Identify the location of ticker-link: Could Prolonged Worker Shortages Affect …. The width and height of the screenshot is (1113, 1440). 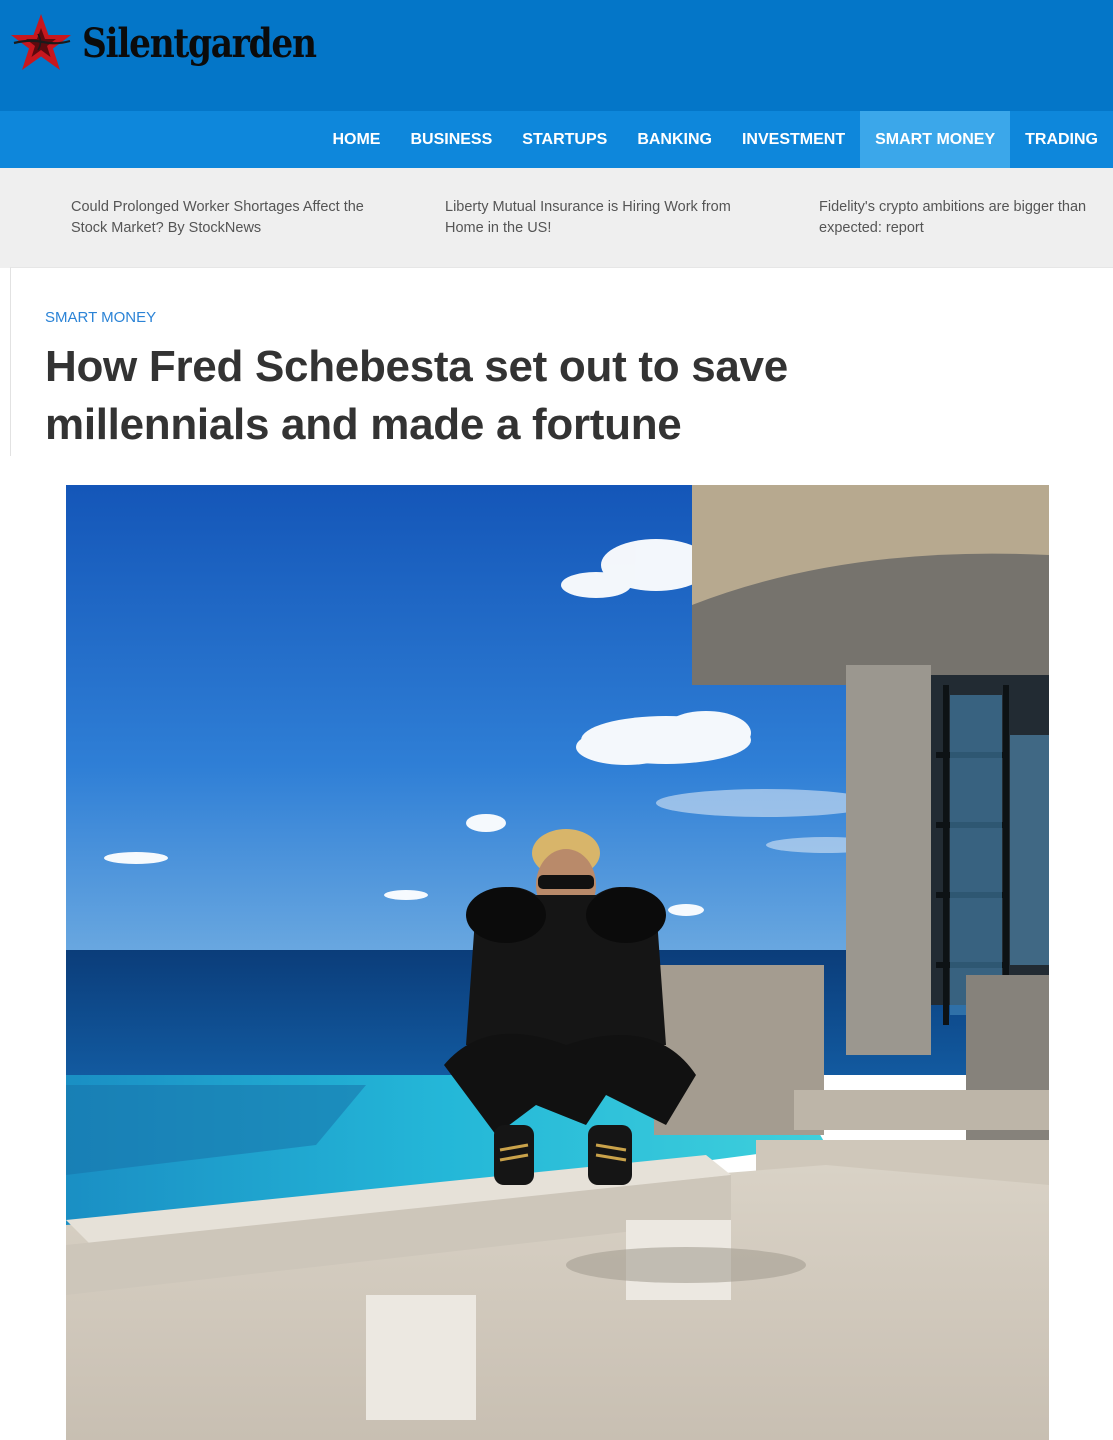
(221, 218).